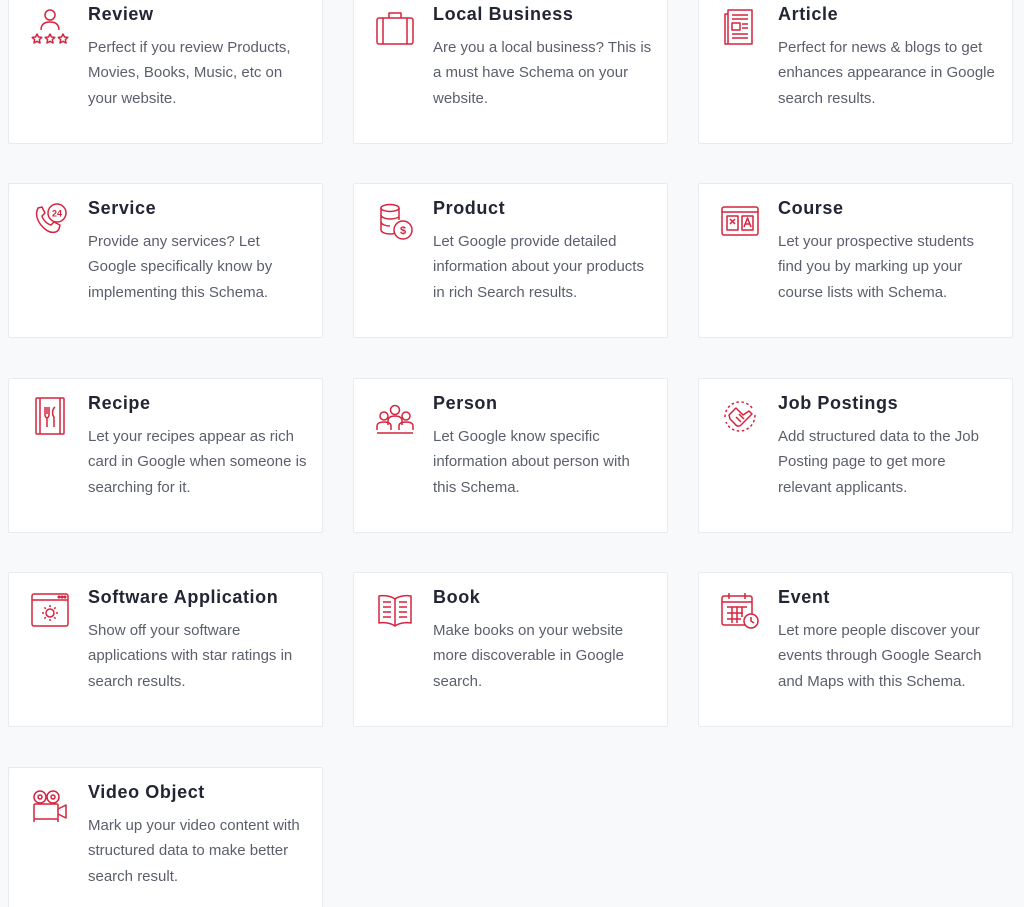 The height and width of the screenshot is (907, 1024). Describe the element at coordinates (50, 221) in the screenshot. I see `service-icon: 24` at that location.